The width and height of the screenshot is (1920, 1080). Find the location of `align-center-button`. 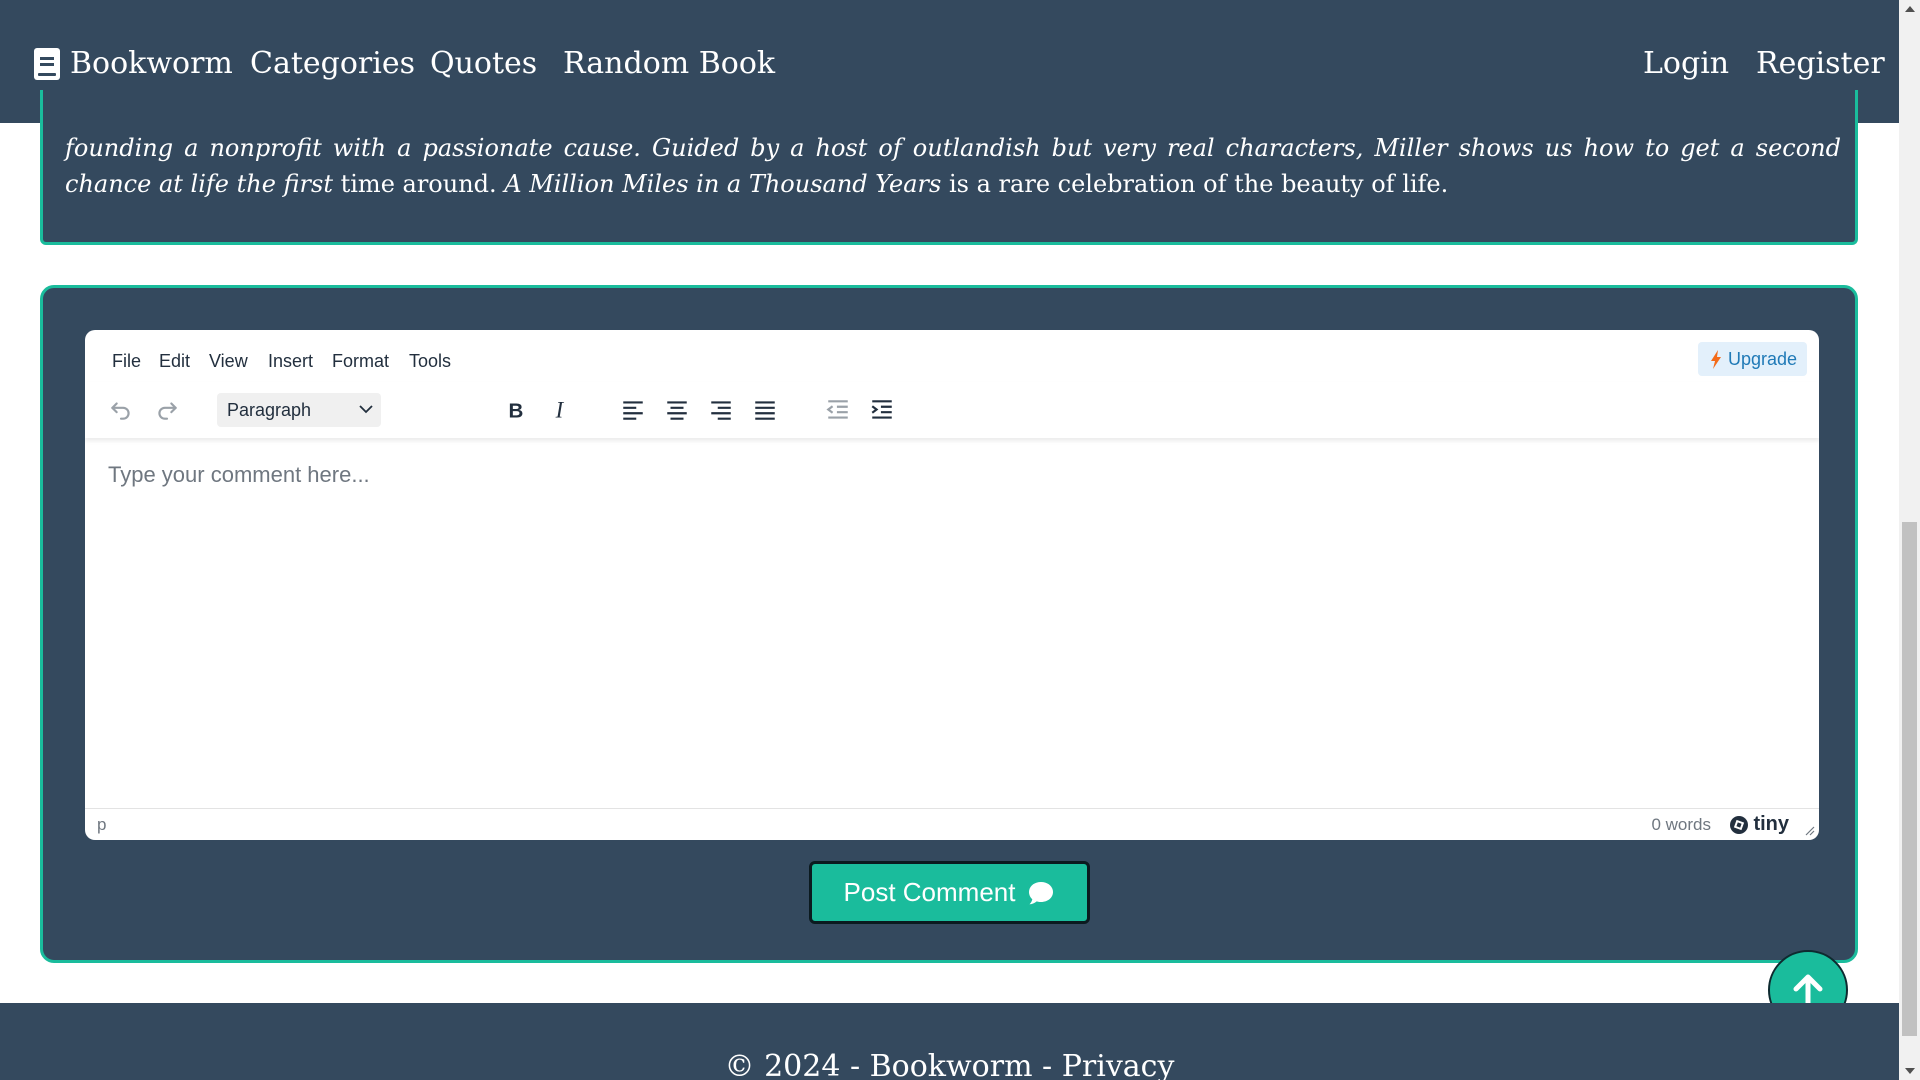

align-center-button is located at coordinates (677, 410).